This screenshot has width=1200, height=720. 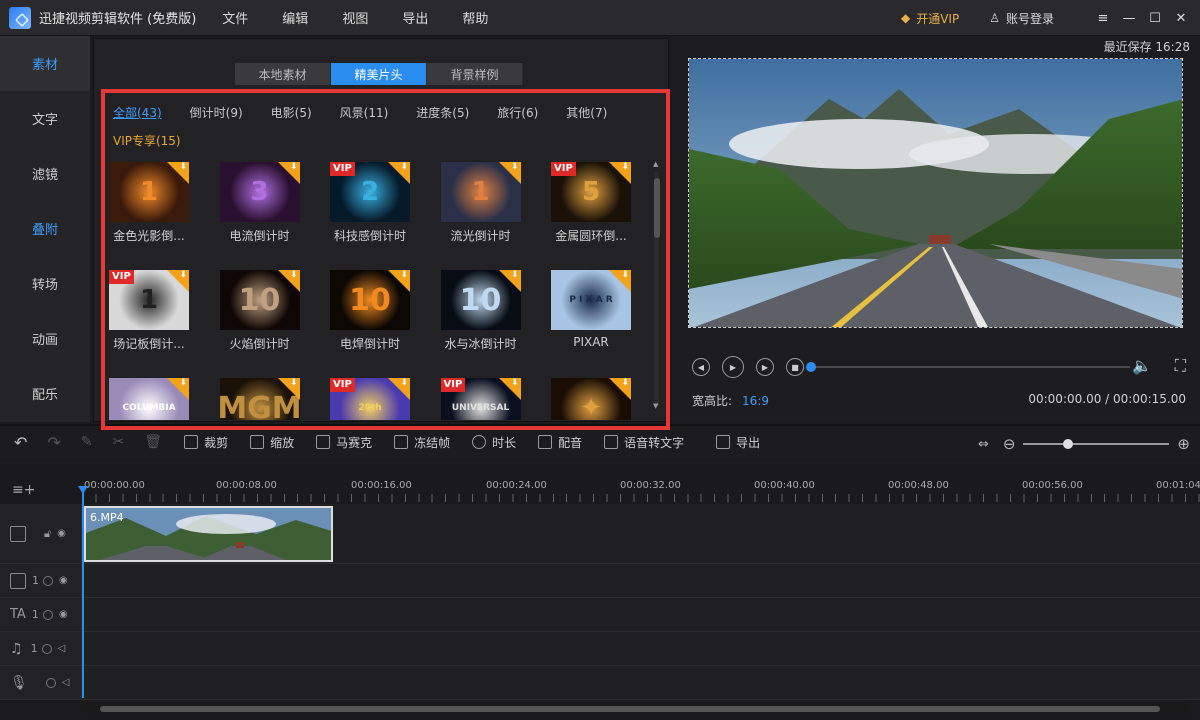 What do you see at coordinates (1009, 444) in the screenshot?
I see `zoom-out-icon: ⊖` at bounding box center [1009, 444].